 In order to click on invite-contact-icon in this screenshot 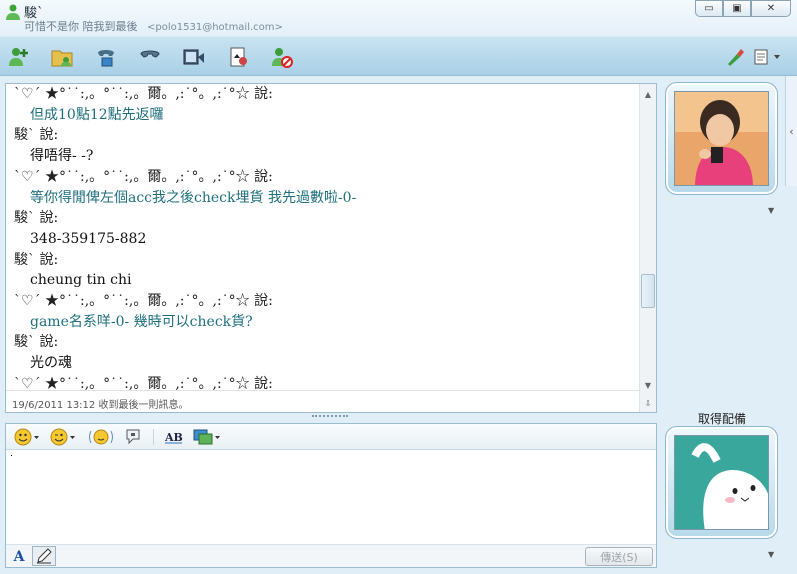, I will do `click(19, 57)`.